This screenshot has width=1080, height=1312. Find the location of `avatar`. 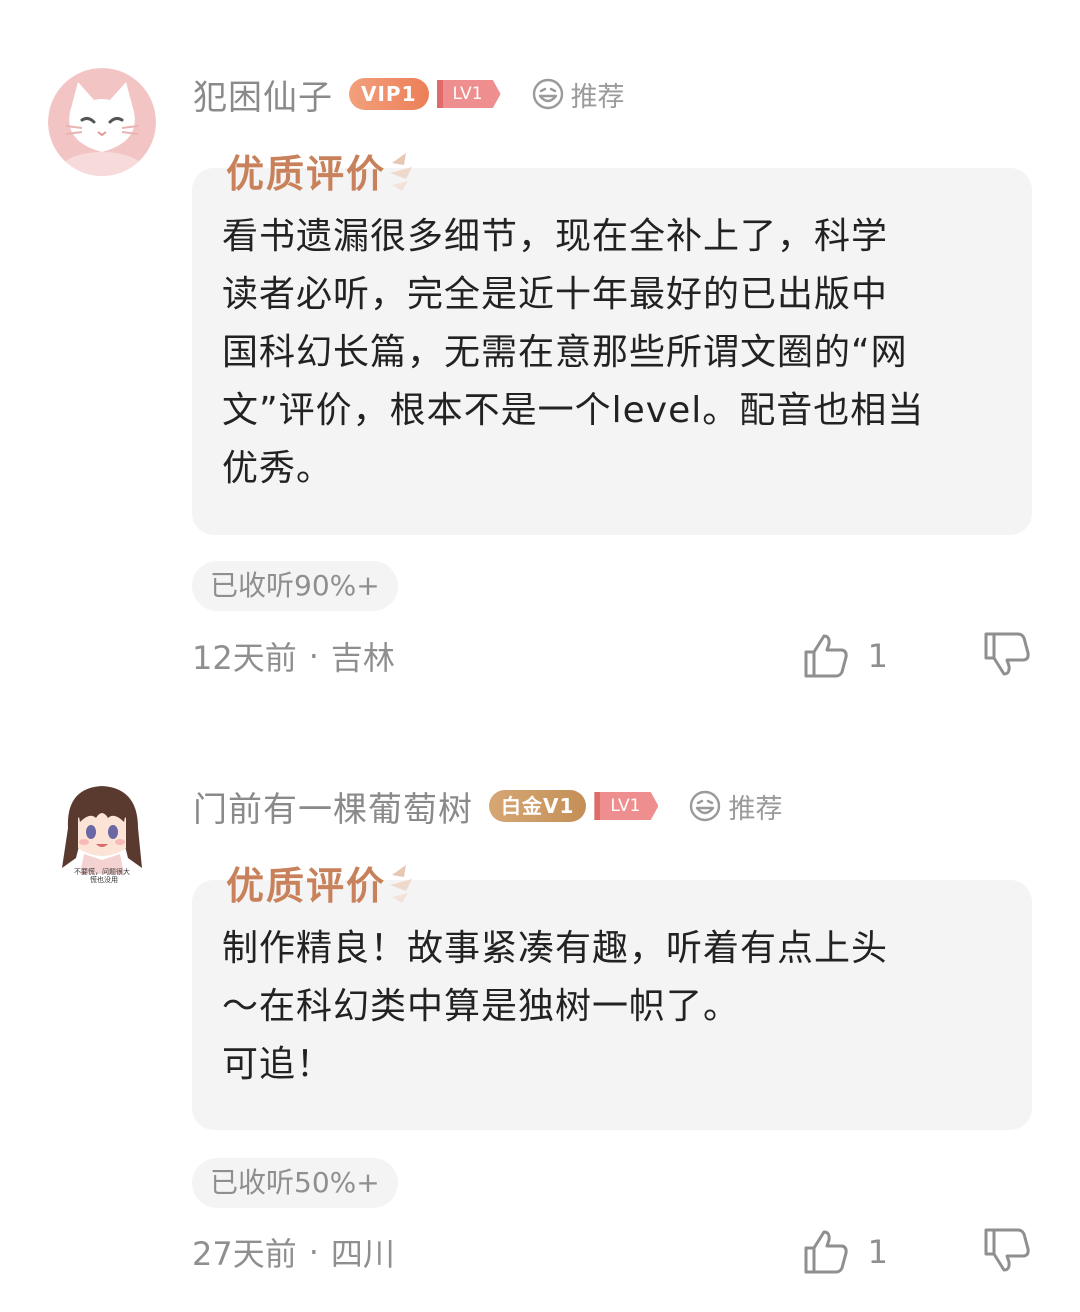

avatar is located at coordinates (102, 122).